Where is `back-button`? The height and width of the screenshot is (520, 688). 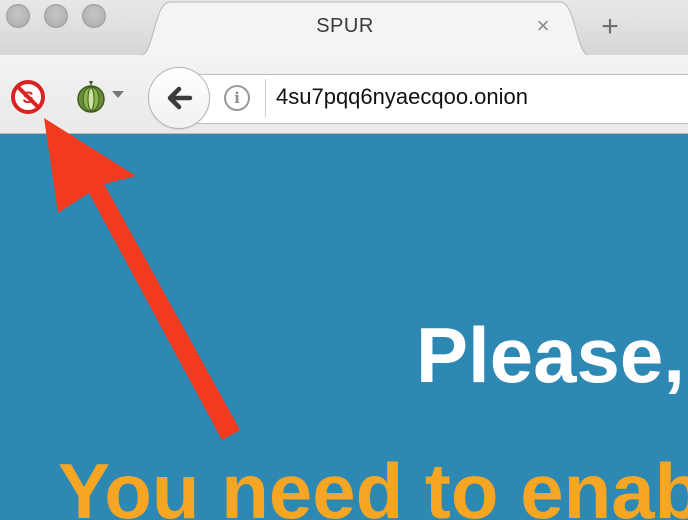
back-button is located at coordinates (179, 98).